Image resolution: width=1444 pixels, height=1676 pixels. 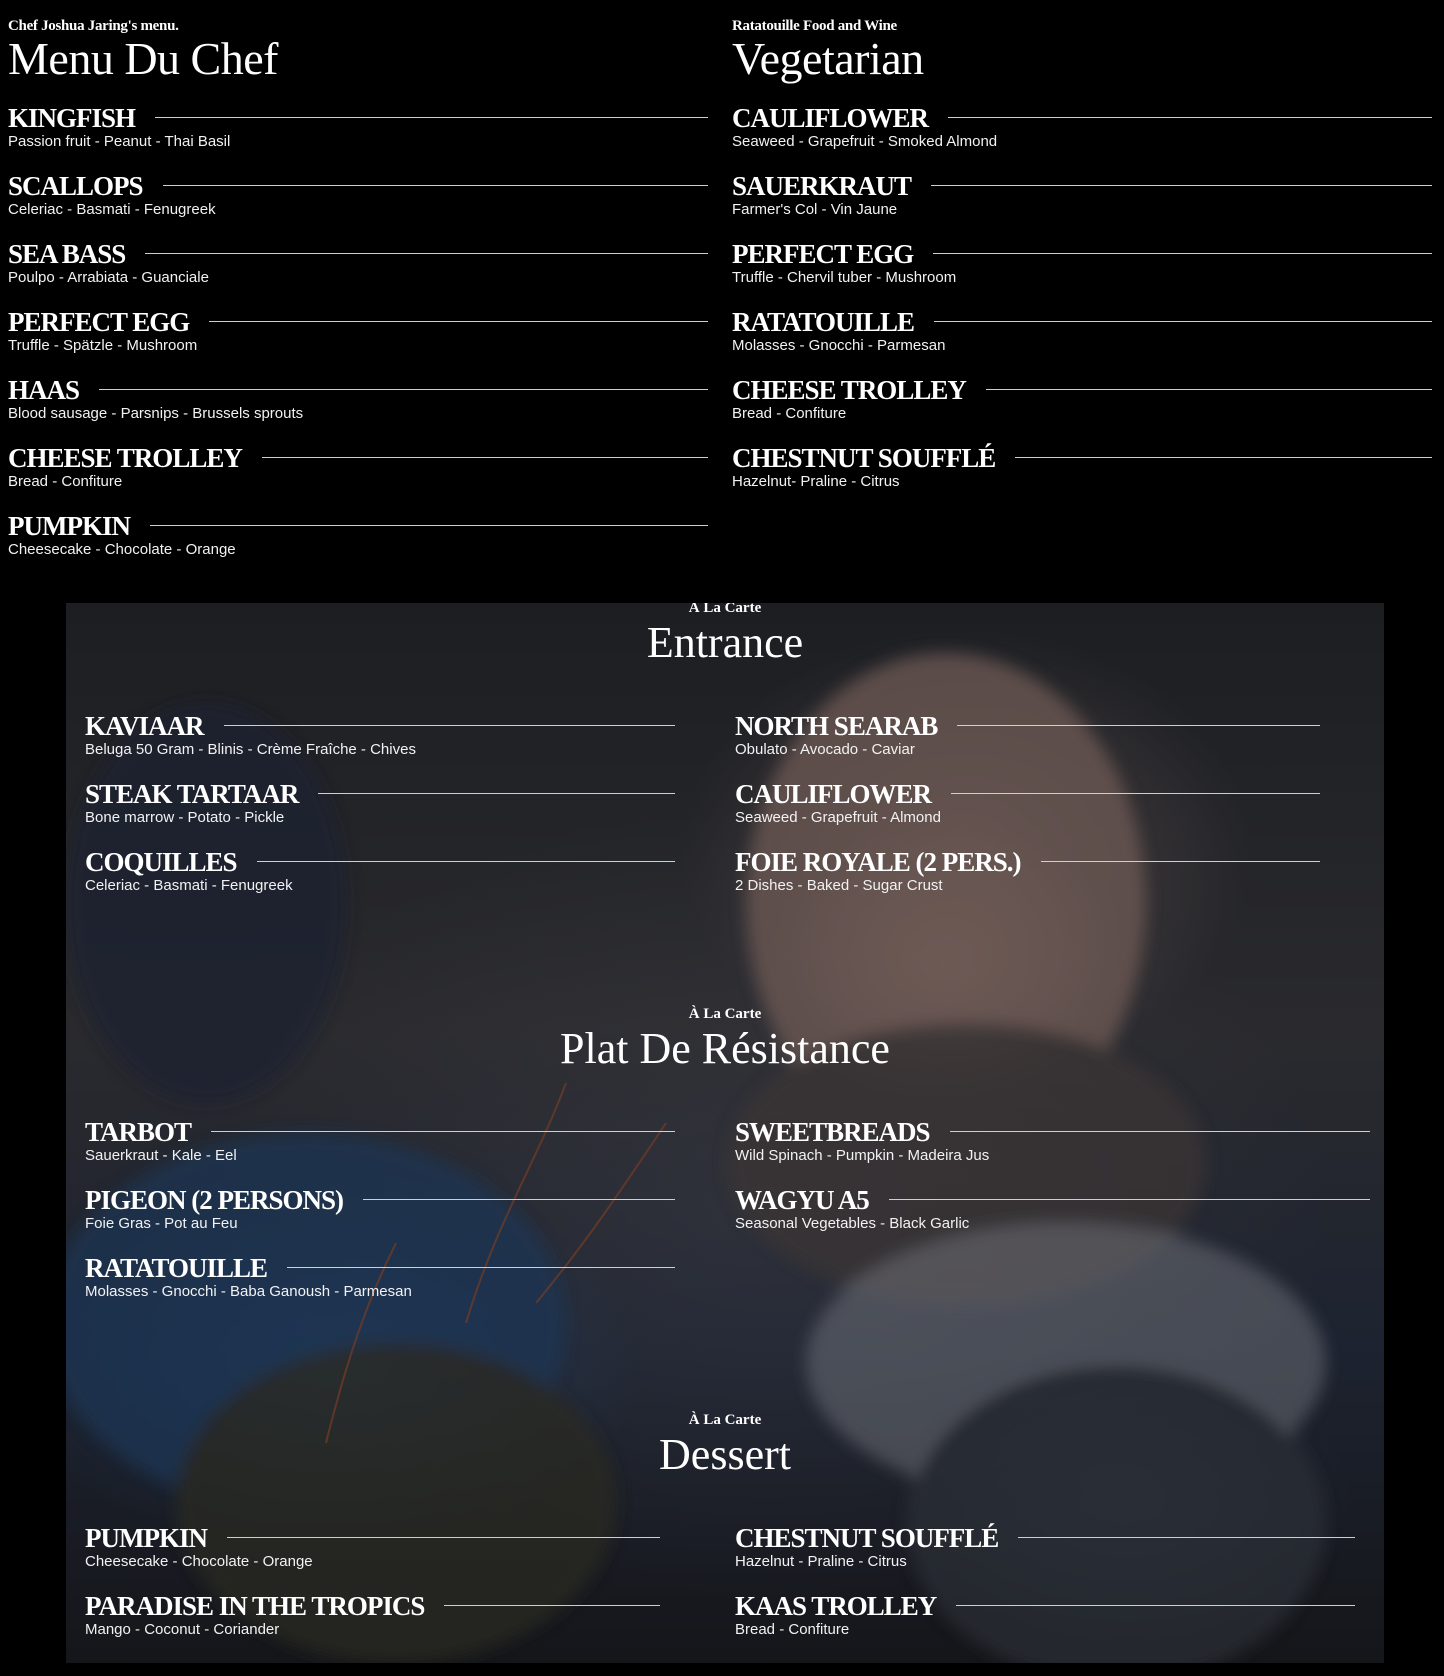 What do you see at coordinates (833, 1132) in the screenshot?
I see `menu-item-name: SWEETBREADS` at bounding box center [833, 1132].